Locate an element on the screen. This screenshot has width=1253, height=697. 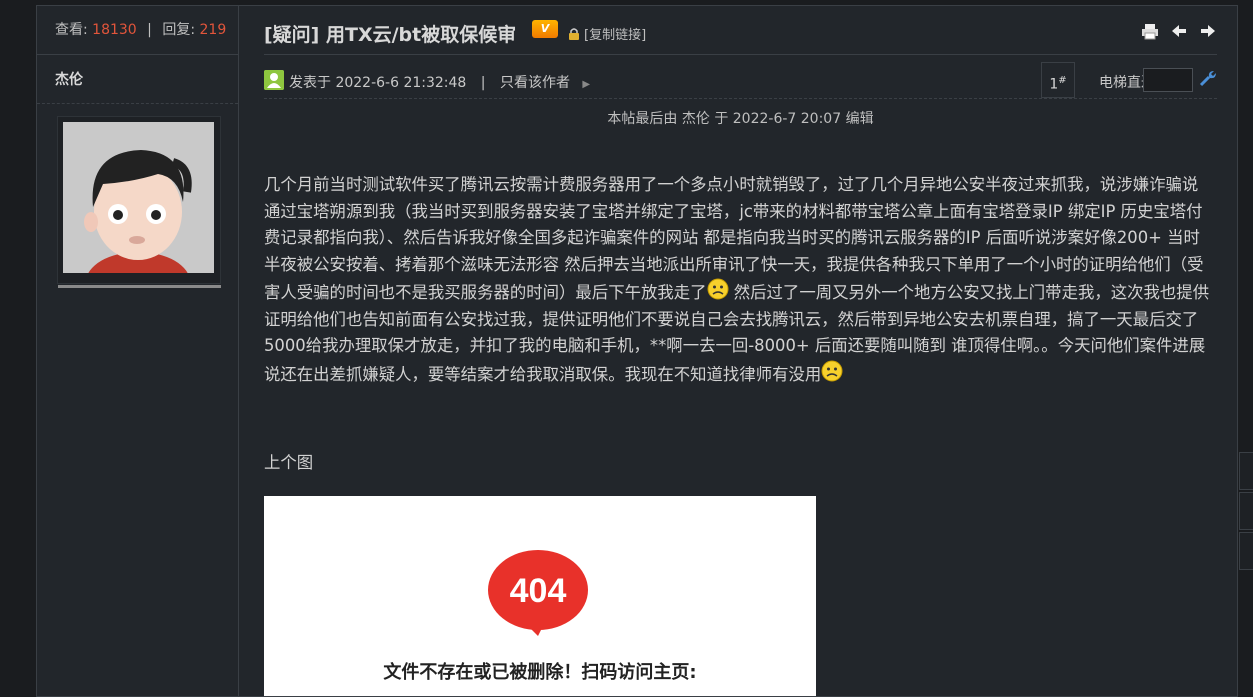
edit-note: 本帖最后由 杰伦 于 2022-6-7 20:07 编辑 is located at coordinates (740, 117).